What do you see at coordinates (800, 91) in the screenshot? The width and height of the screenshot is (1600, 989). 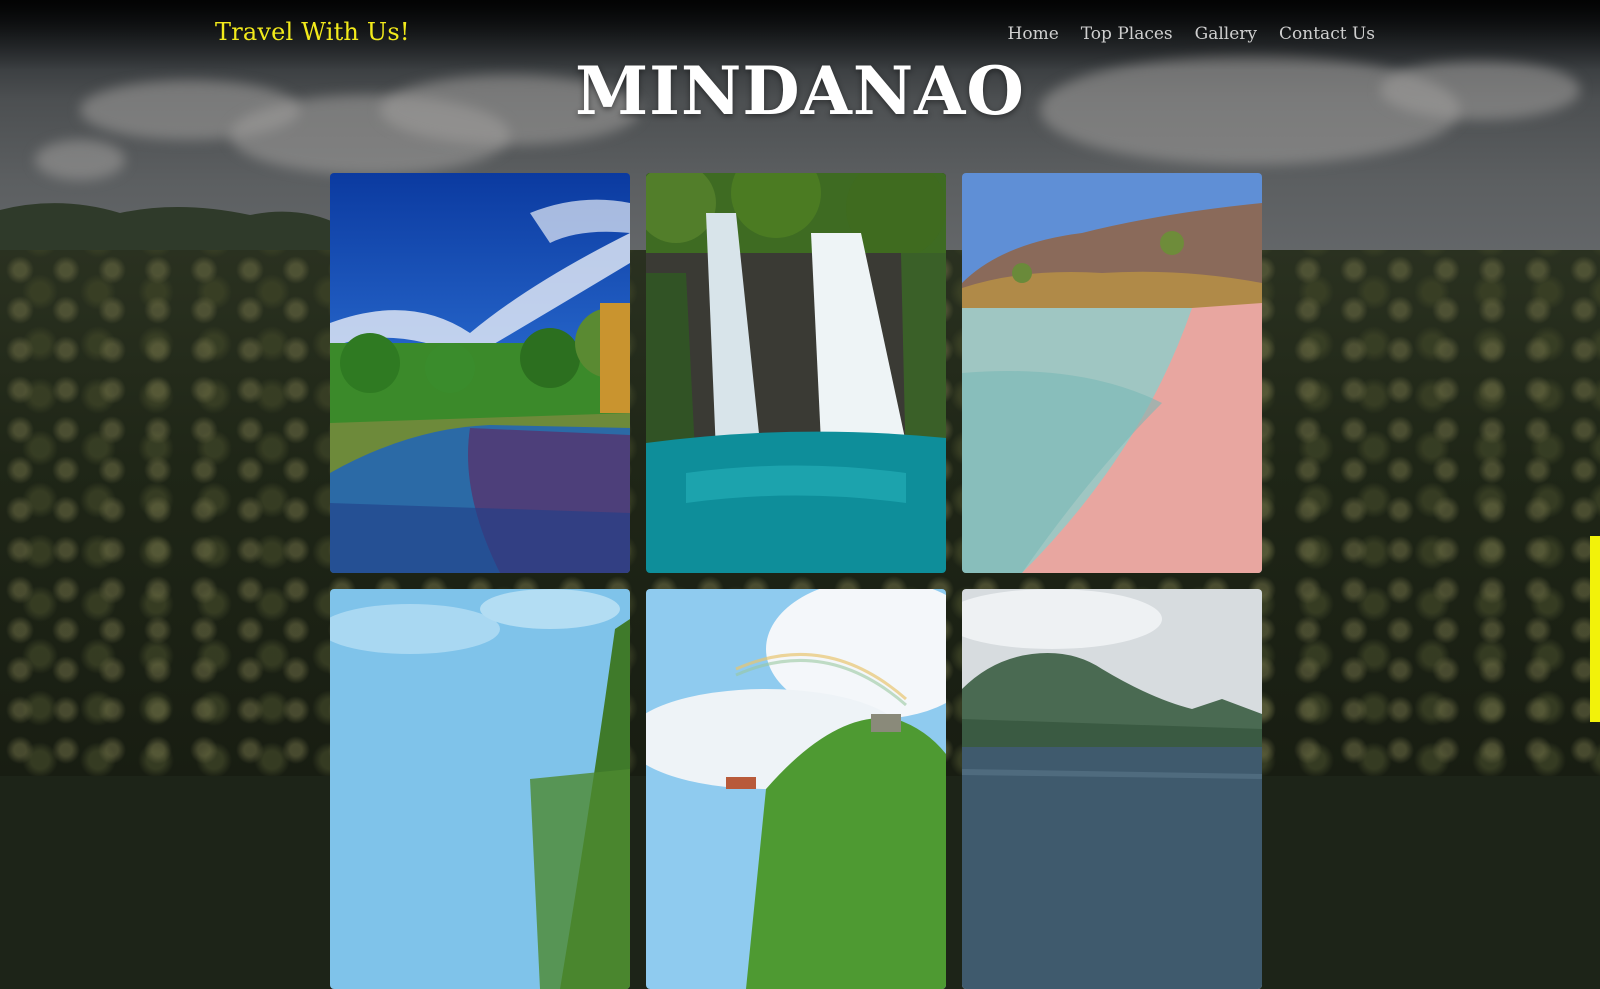 I see `page-title: MINDANAO` at bounding box center [800, 91].